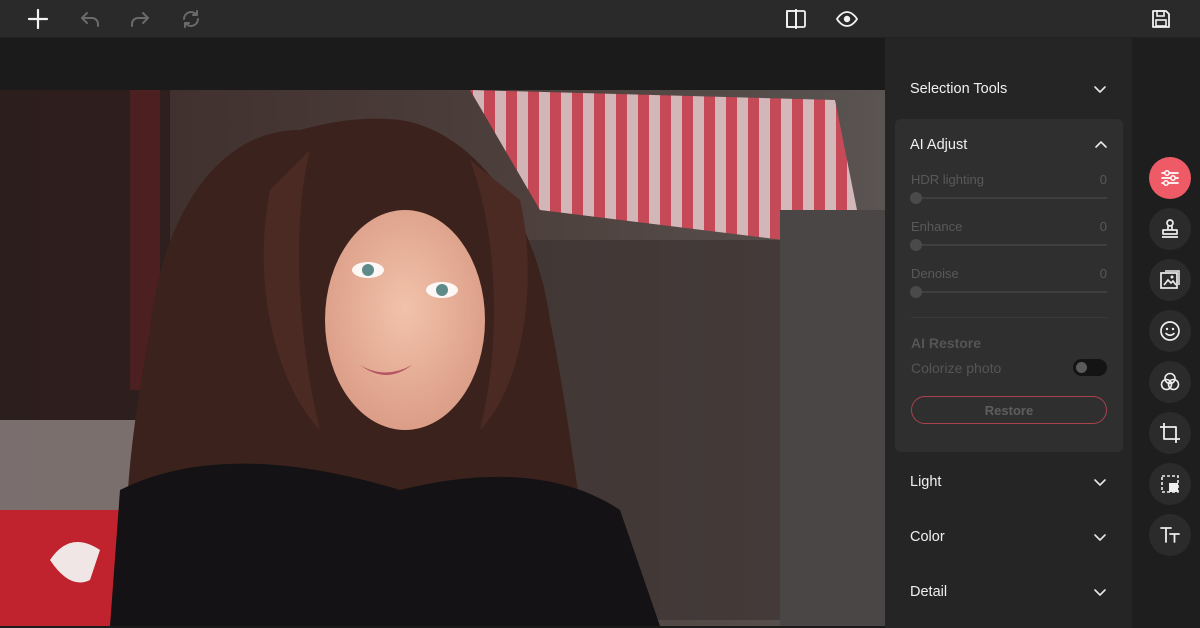 The image size is (1200, 628). I want to click on colorize-label: Colorize photo, so click(956, 367).